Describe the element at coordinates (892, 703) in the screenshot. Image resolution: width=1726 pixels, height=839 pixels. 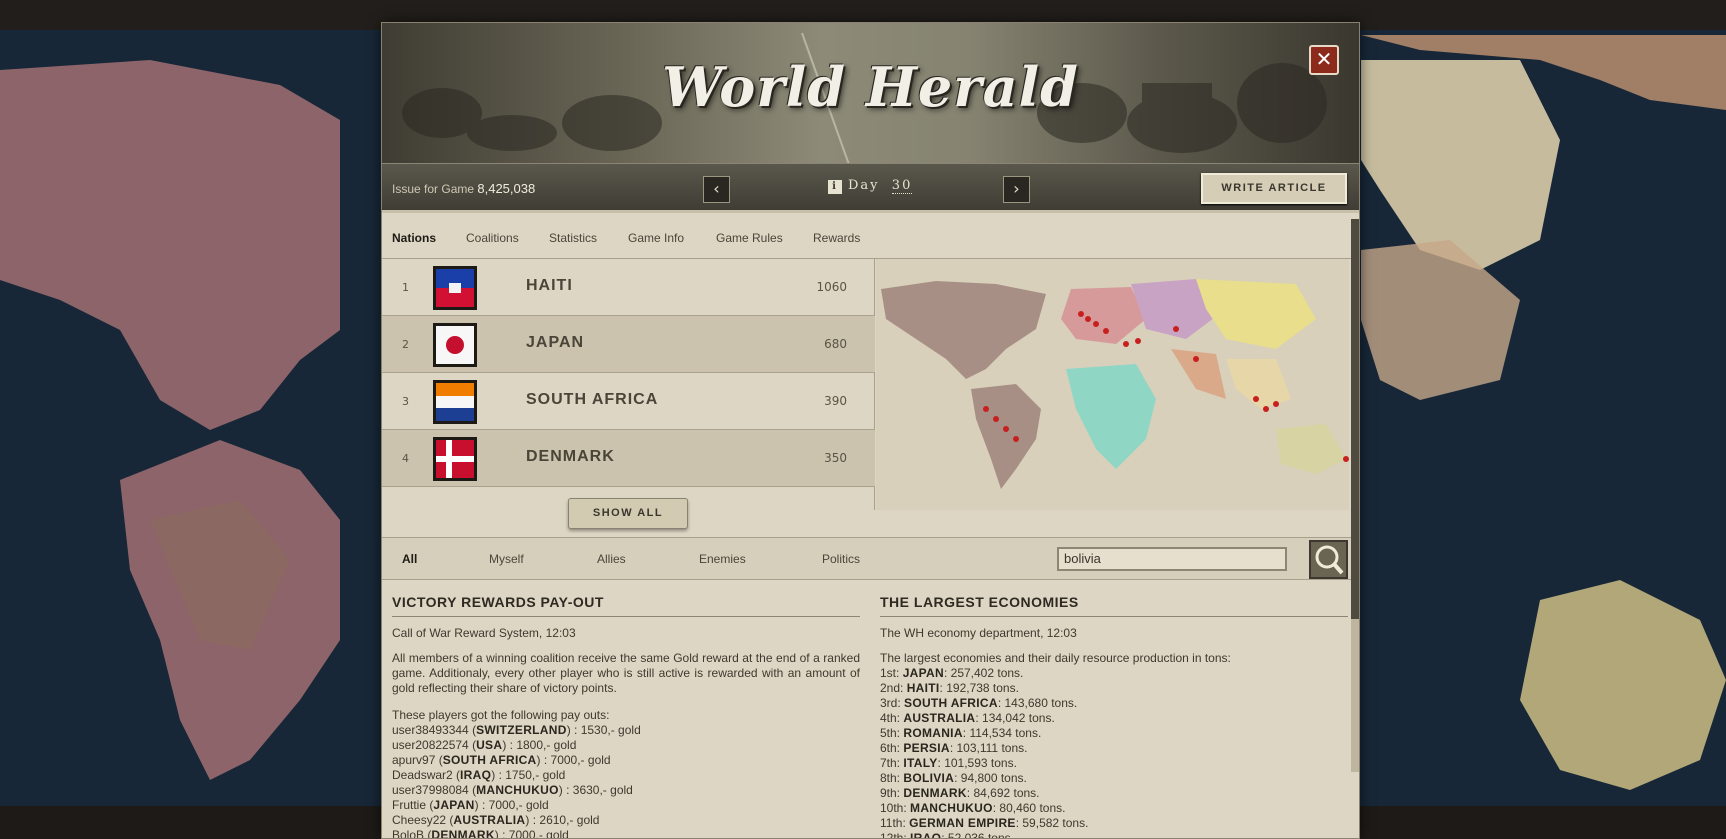
I see `rank-position: 3rd:` at that location.